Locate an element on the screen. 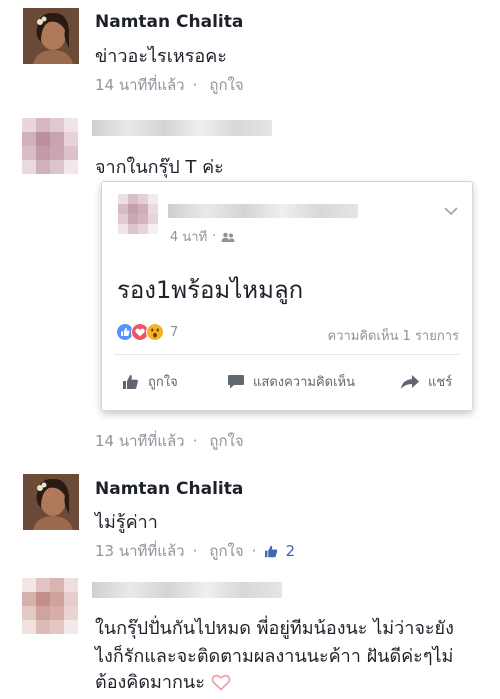 Image resolution: width=500 pixels, height=699 pixels. comment-icon is located at coordinates (236, 381).